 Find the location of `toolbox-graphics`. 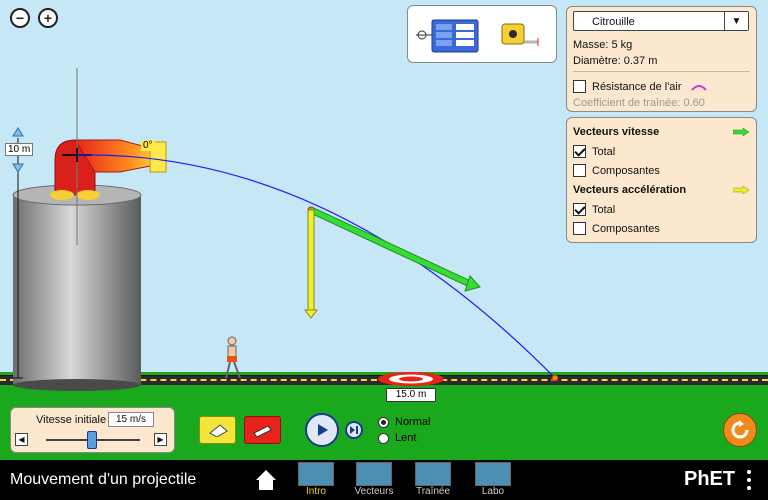

toolbox-graphics is located at coordinates (477, 36).